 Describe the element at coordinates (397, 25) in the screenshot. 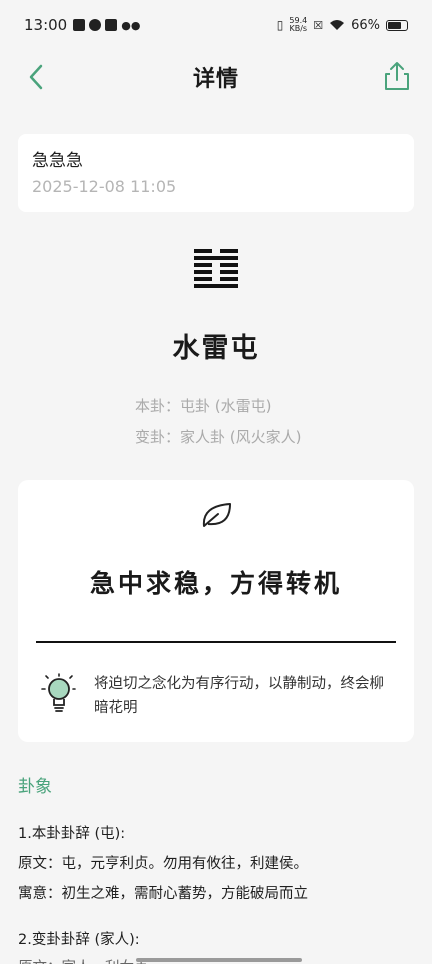

I see `battery-icon` at that location.